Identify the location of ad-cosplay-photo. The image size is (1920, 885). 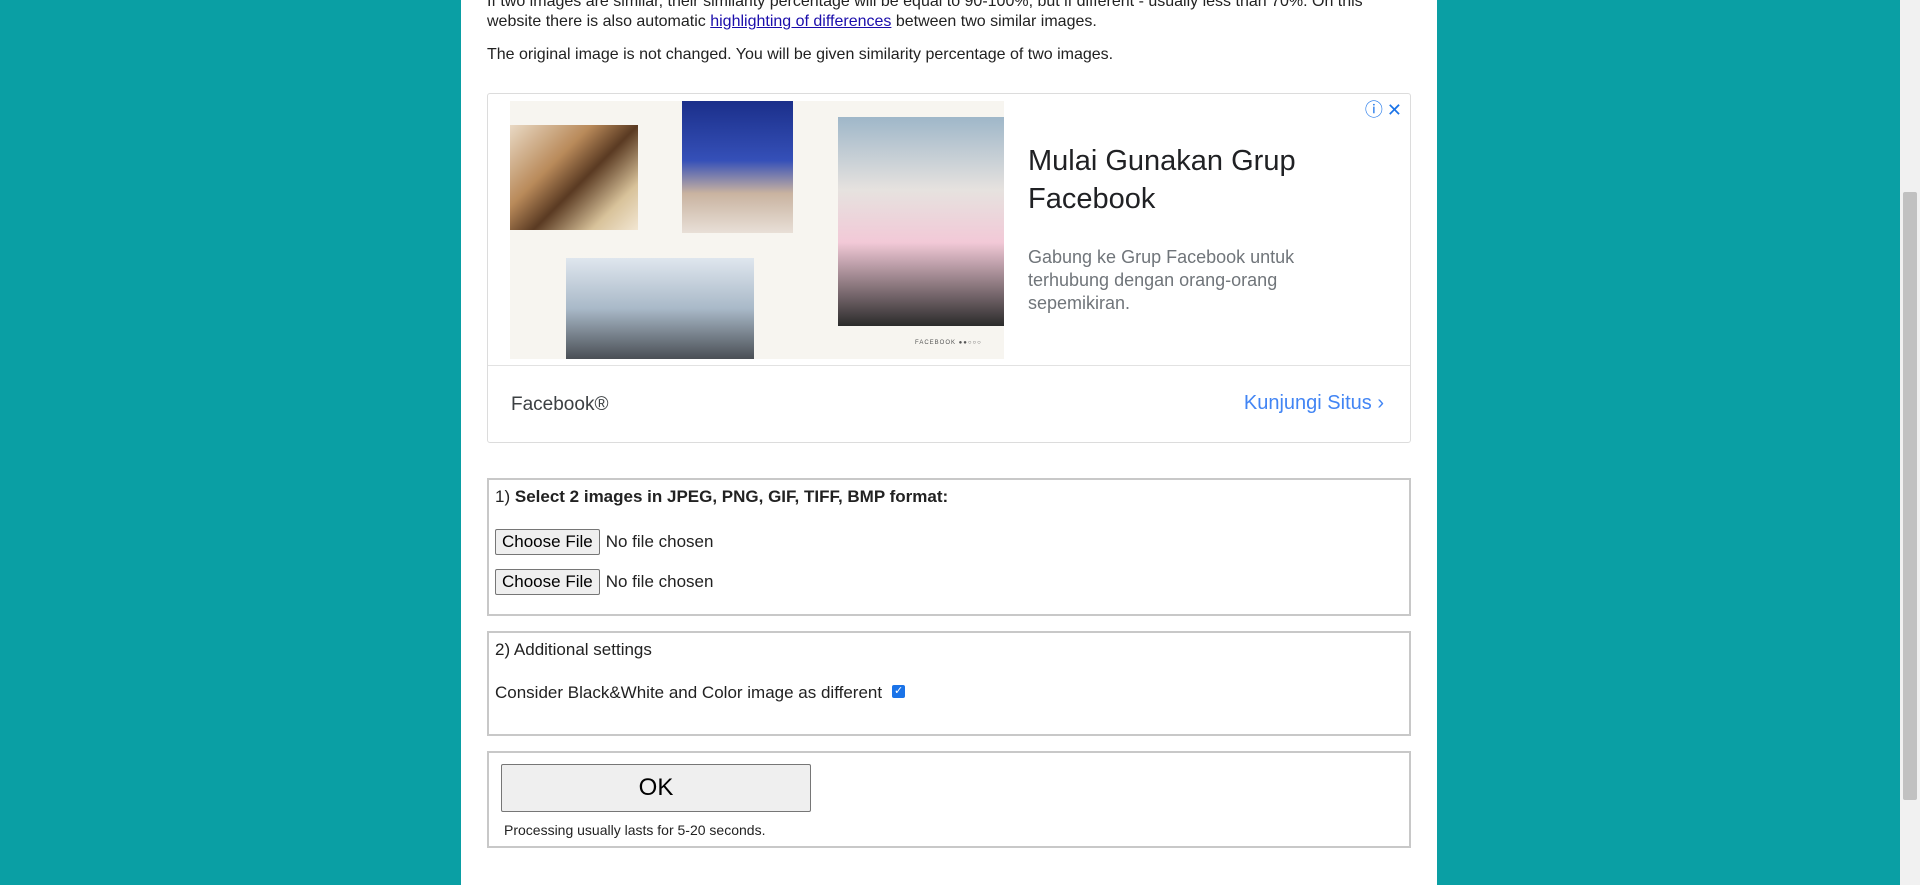
(921, 221).